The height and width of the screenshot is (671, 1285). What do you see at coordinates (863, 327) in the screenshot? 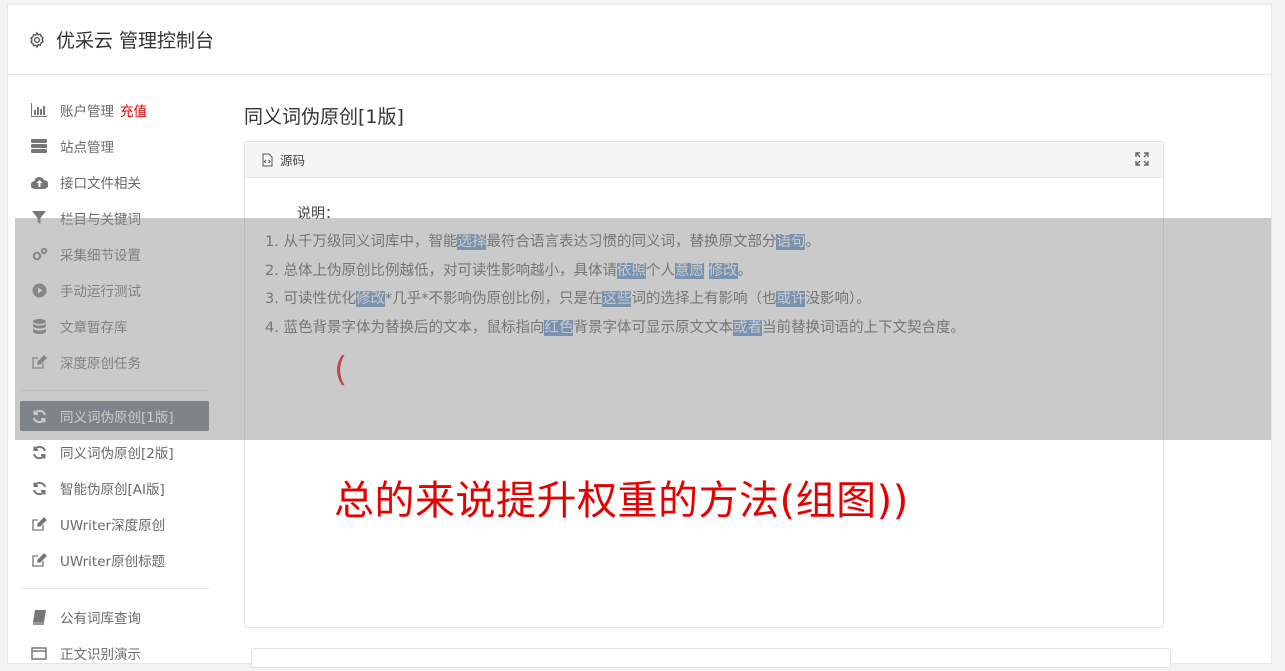
I see `rule-text: 当前替换词语的上下文契合度。` at bounding box center [863, 327].